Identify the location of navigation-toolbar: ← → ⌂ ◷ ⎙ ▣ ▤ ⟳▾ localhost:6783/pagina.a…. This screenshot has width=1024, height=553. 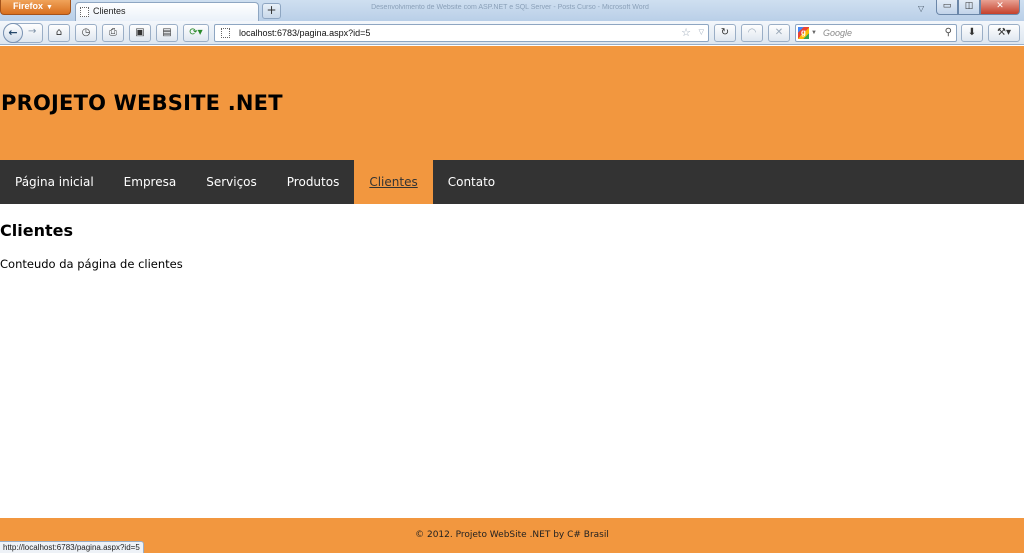
(512, 33).